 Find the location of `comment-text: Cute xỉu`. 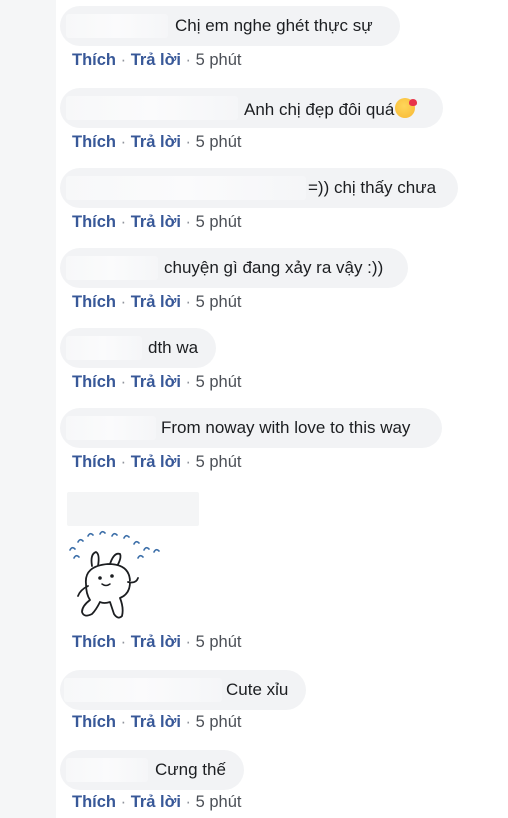

comment-text: Cute xỉu is located at coordinates (257, 689).